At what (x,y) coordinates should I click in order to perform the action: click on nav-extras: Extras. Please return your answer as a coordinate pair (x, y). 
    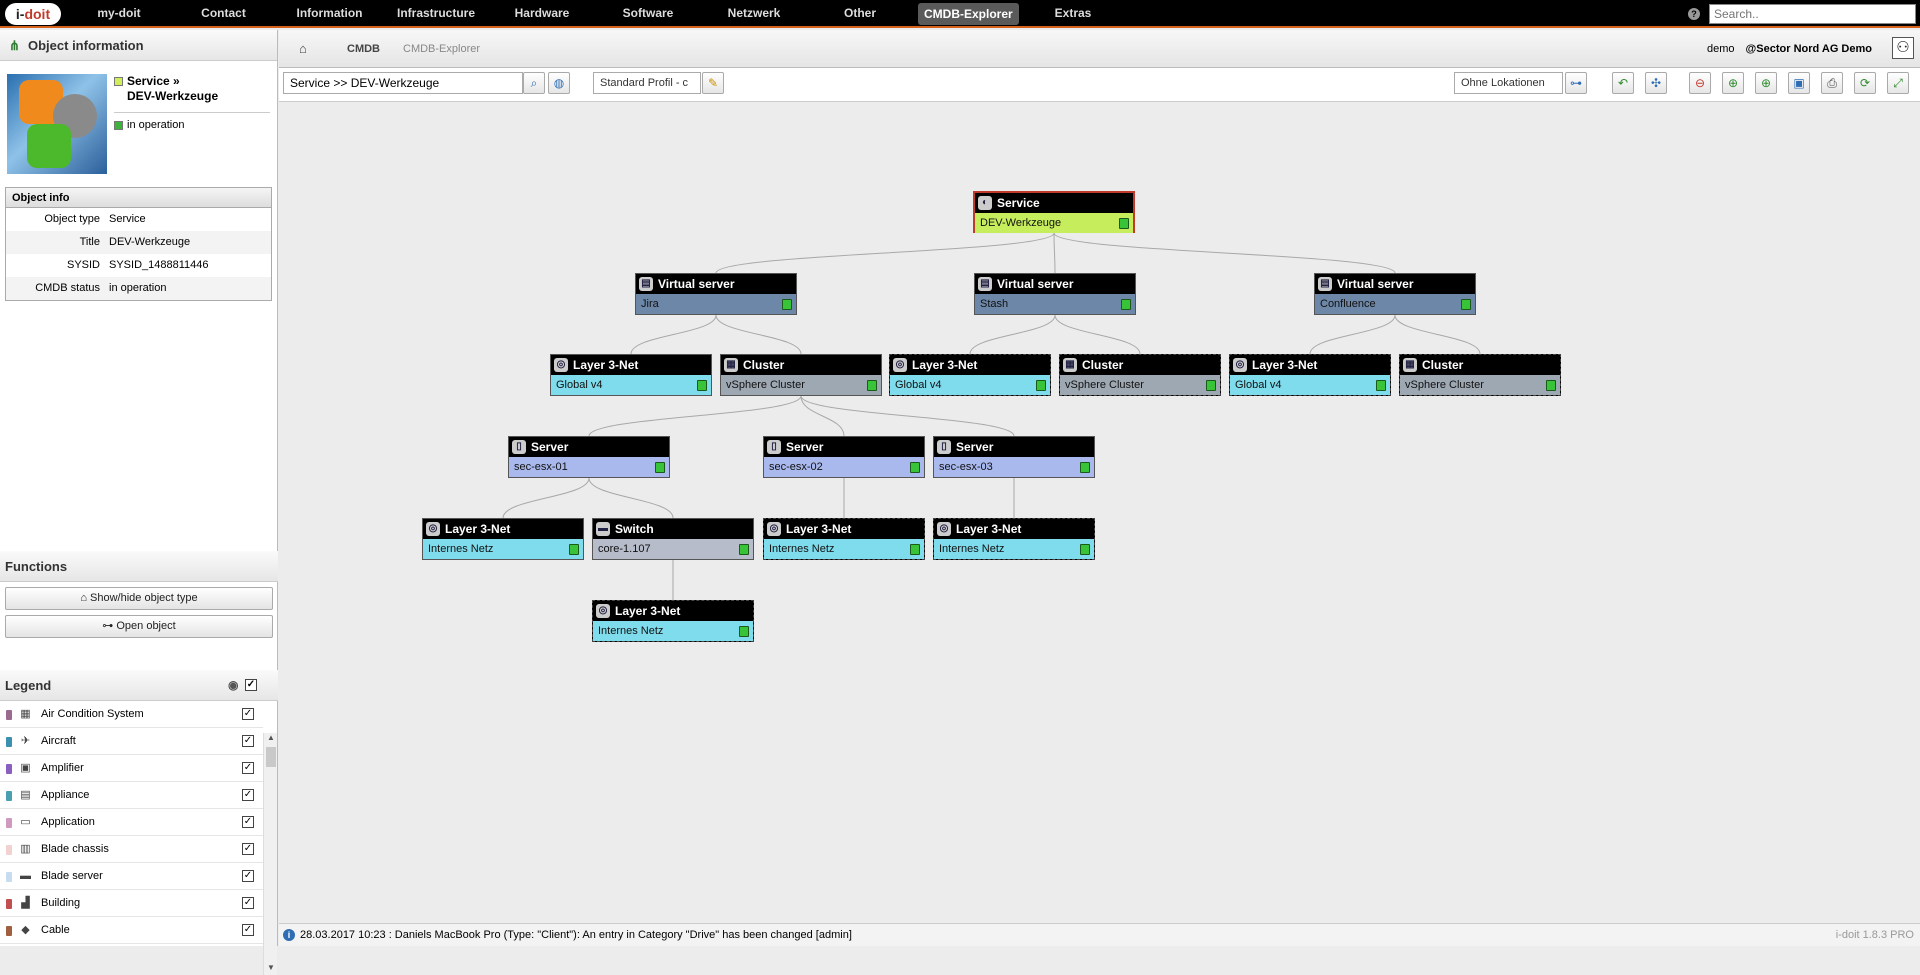
    Looking at the image, I should click on (1073, 13).